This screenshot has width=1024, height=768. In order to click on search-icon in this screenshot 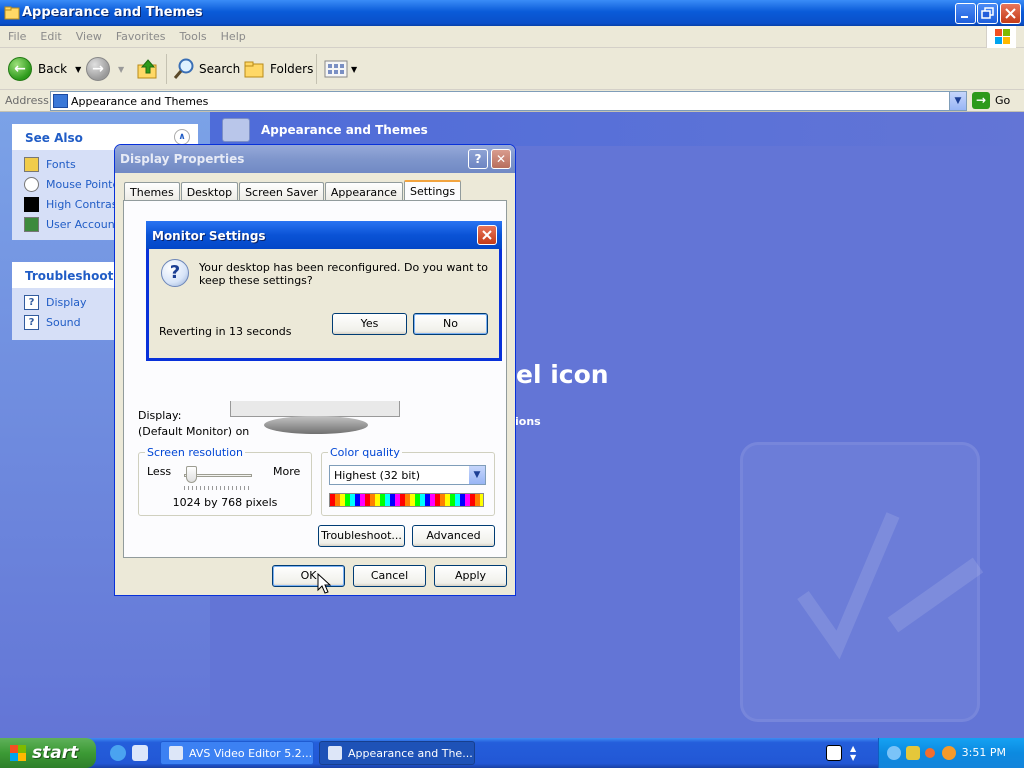, I will do `click(183, 68)`.